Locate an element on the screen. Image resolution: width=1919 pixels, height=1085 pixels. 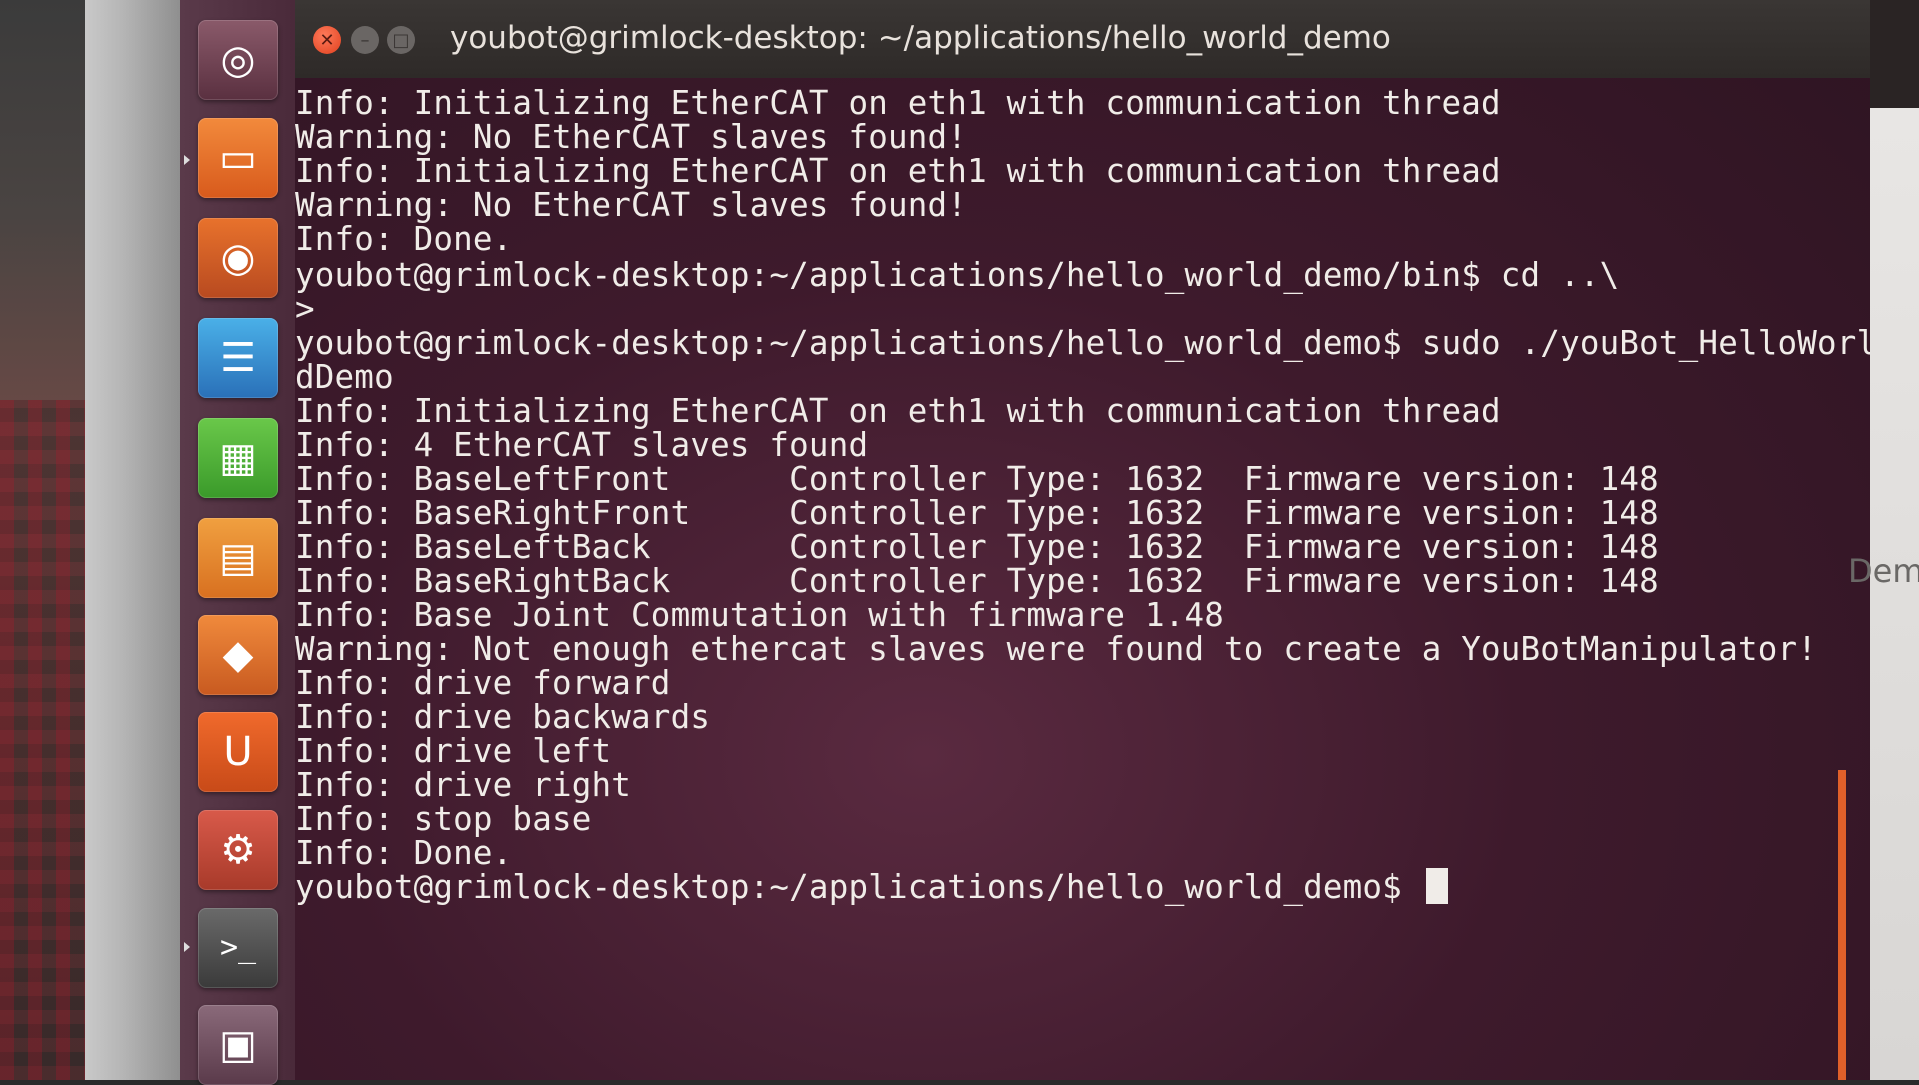
maximize-button: □ is located at coordinates (401, 40).